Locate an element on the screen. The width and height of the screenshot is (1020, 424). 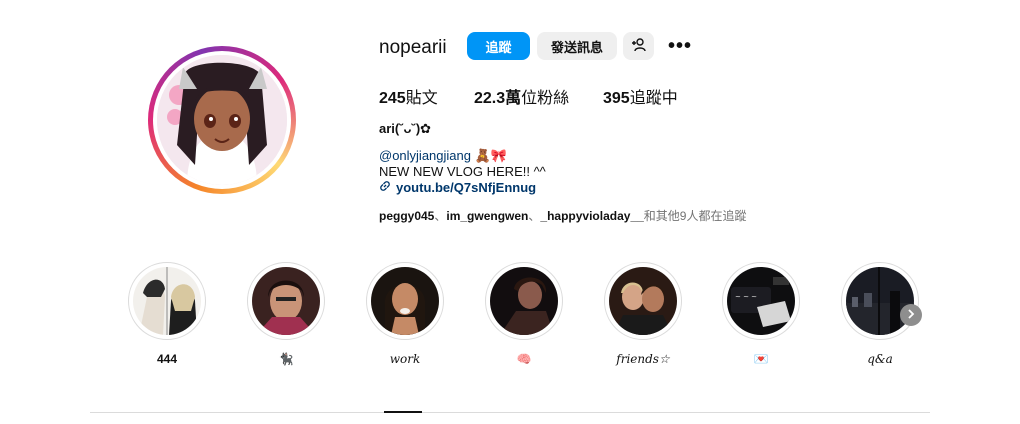
followers-count: 22.3萬 is located at coordinates (498, 98).